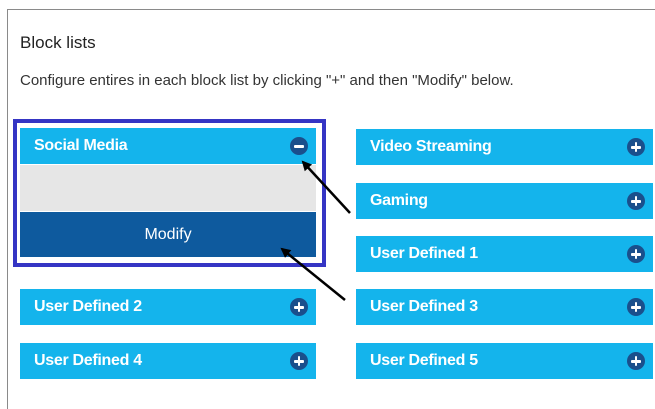 The height and width of the screenshot is (409, 655). I want to click on block-list-label: Video Streaming, so click(431, 146).